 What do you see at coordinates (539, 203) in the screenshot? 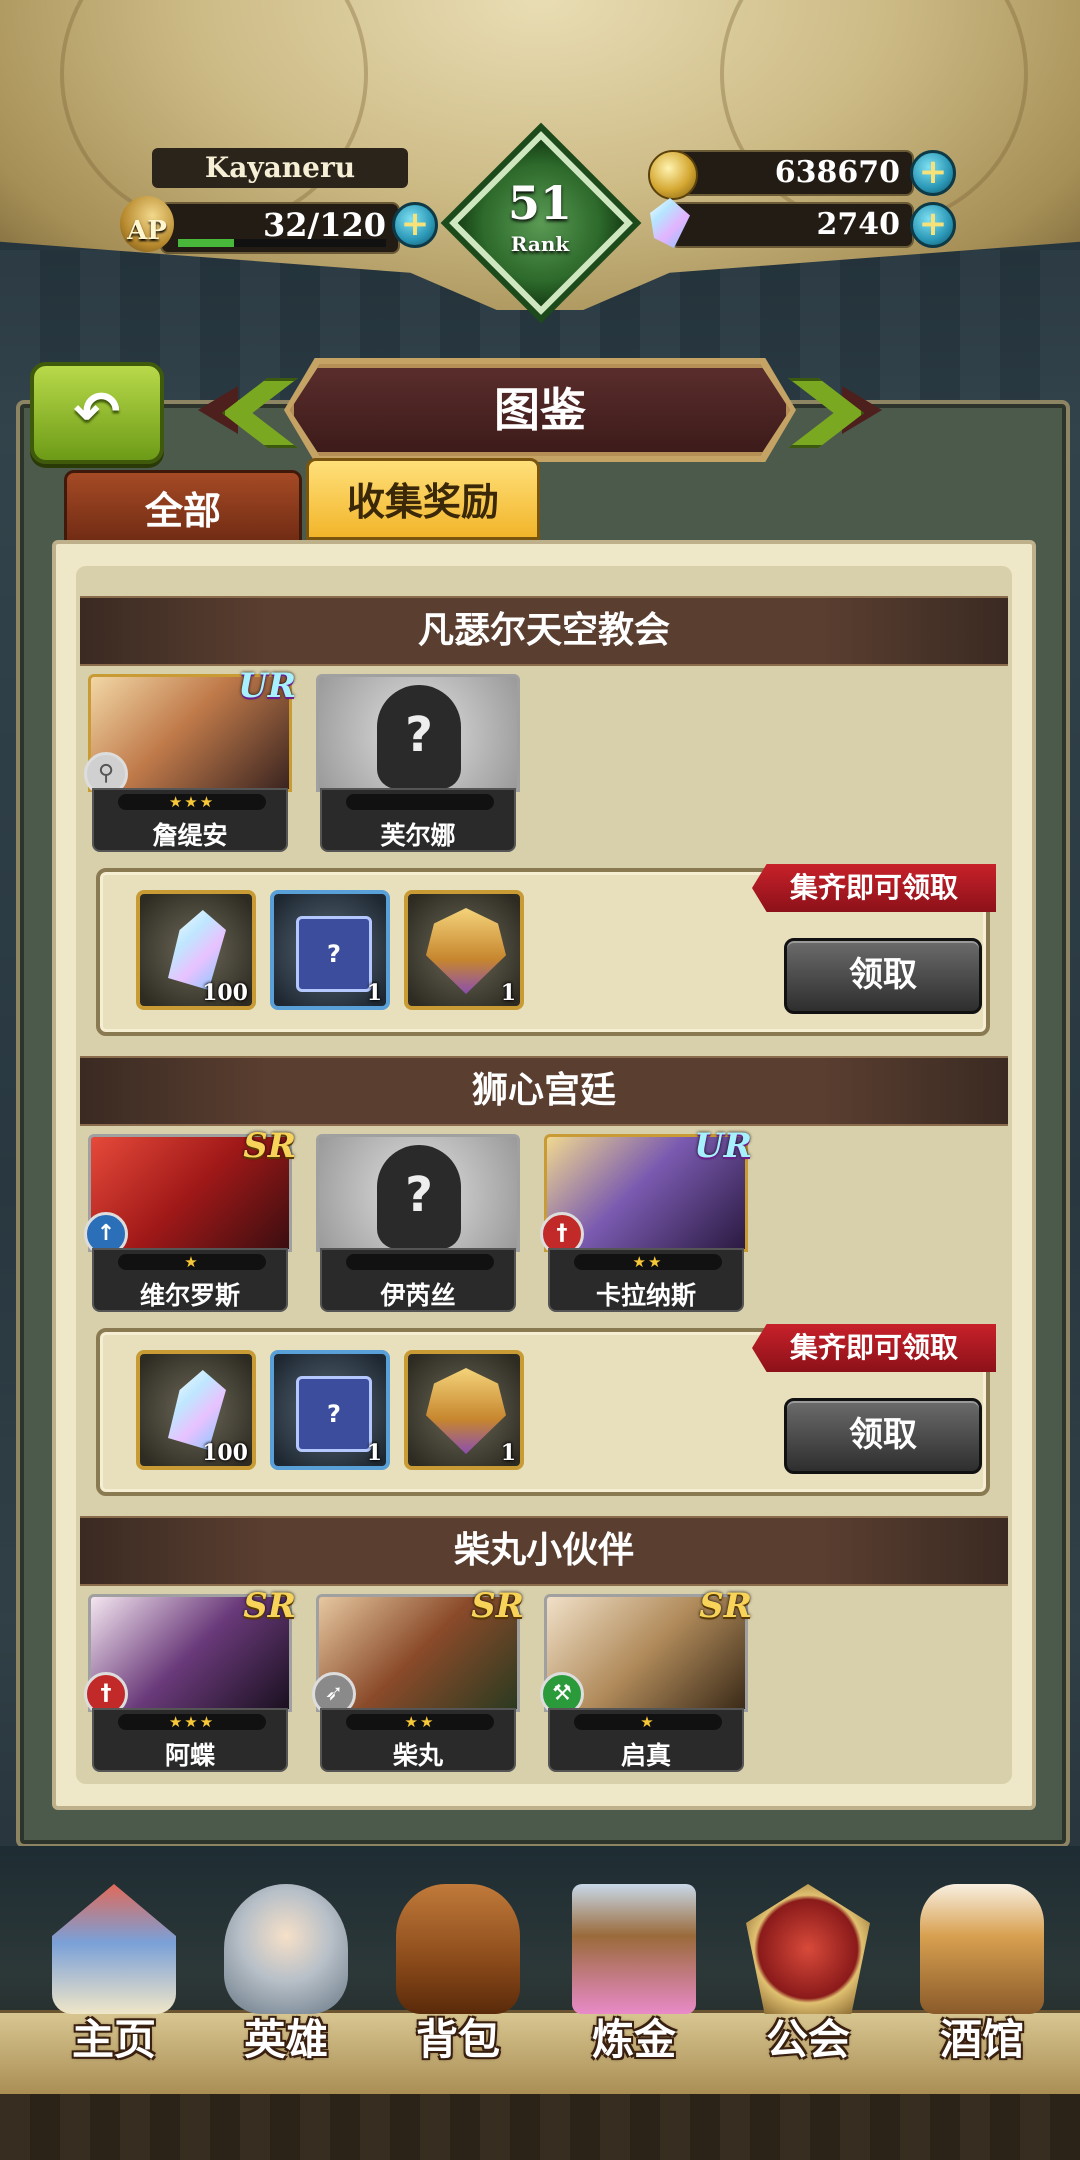
I see `rank-value: 51` at bounding box center [539, 203].